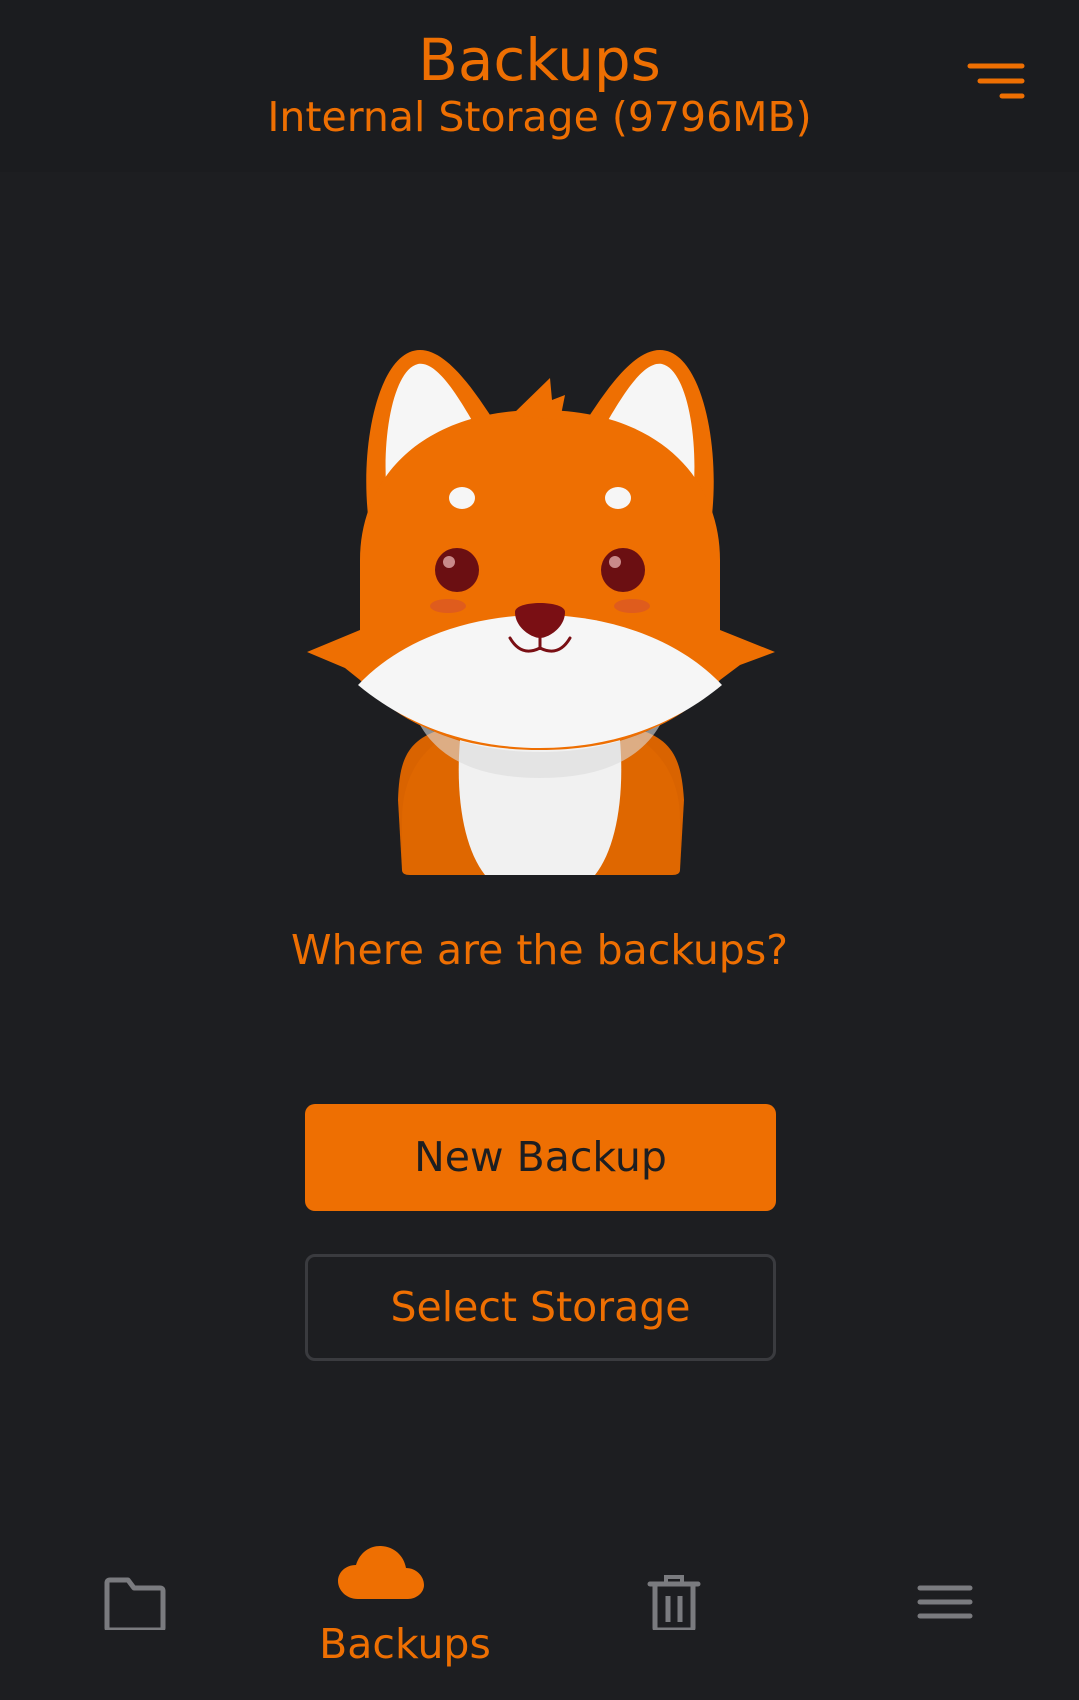  Describe the element at coordinates (945, 1602) in the screenshot. I see `menu-icon` at that location.